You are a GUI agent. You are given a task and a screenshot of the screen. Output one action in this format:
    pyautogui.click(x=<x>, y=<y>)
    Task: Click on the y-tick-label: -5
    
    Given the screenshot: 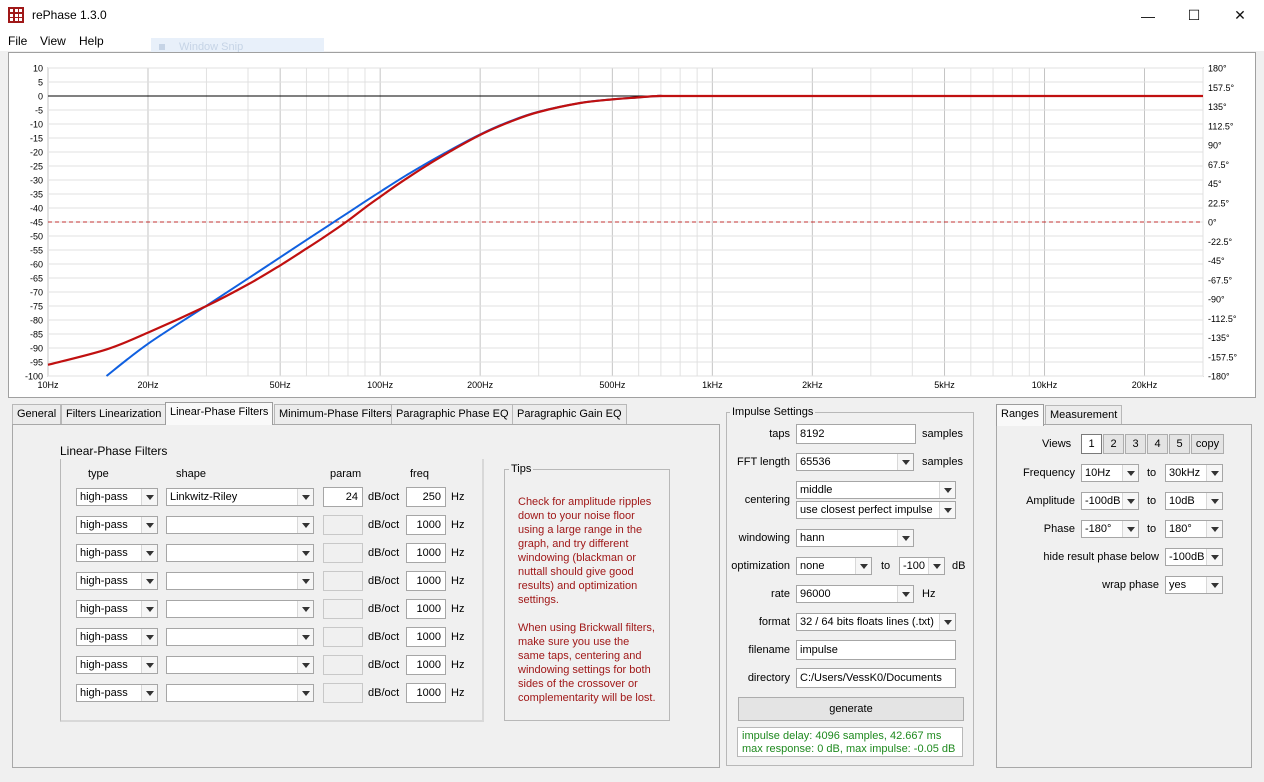 What is the action you would take?
    pyautogui.click(x=39, y=111)
    